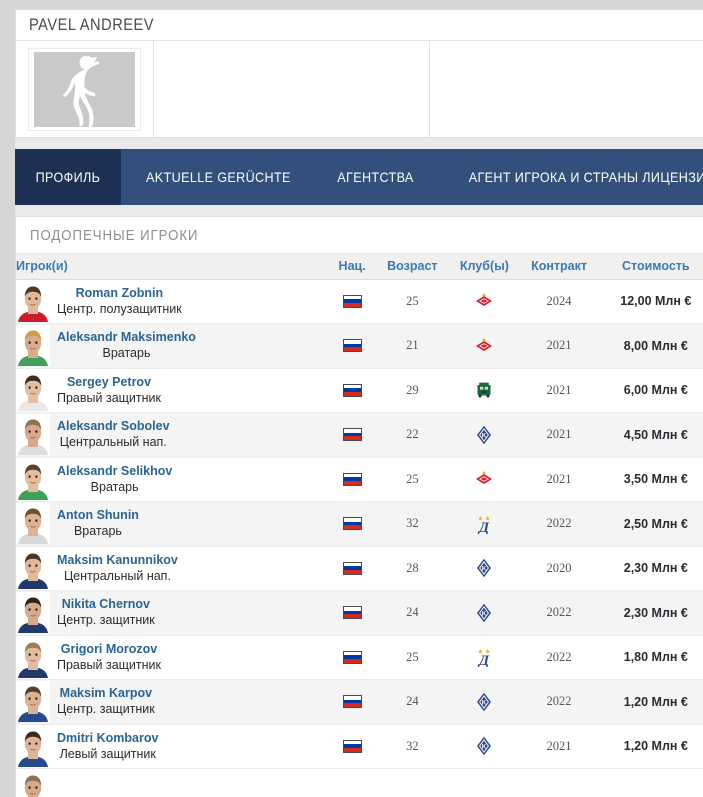 Image resolution: width=703 pixels, height=797 pixels. Describe the element at coordinates (484, 390) in the screenshot. I see `club-badge-krasnodar` at that location.